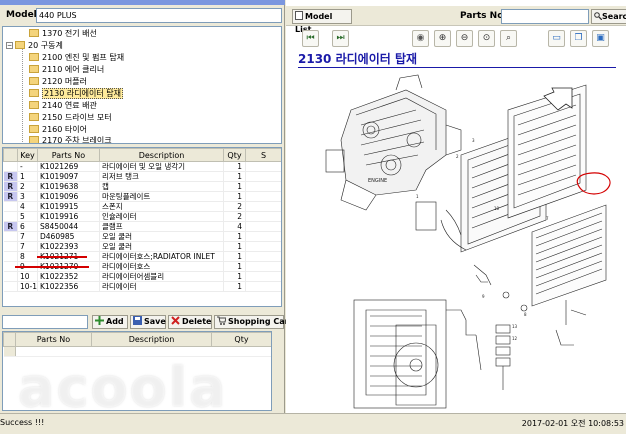  What do you see at coordinates (68, 155) in the screenshot?
I see `col-parts-no: Parts No` at bounding box center [68, 155].